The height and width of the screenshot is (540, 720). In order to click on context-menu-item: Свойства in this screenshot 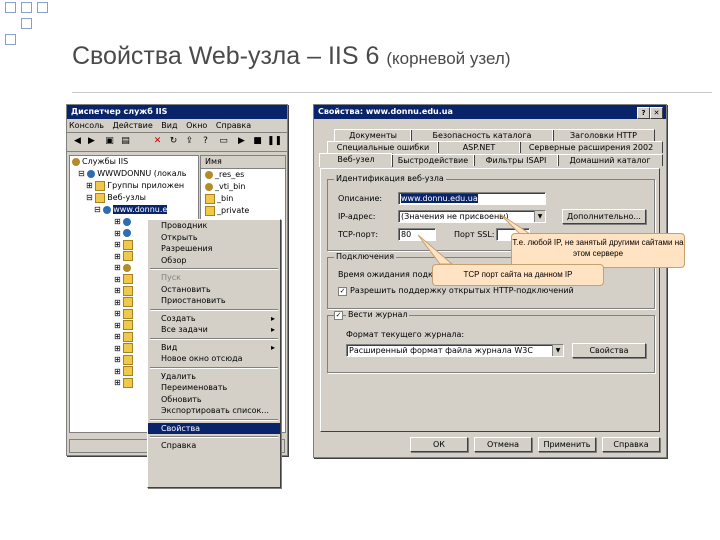, I will do `click(214, 428)`.